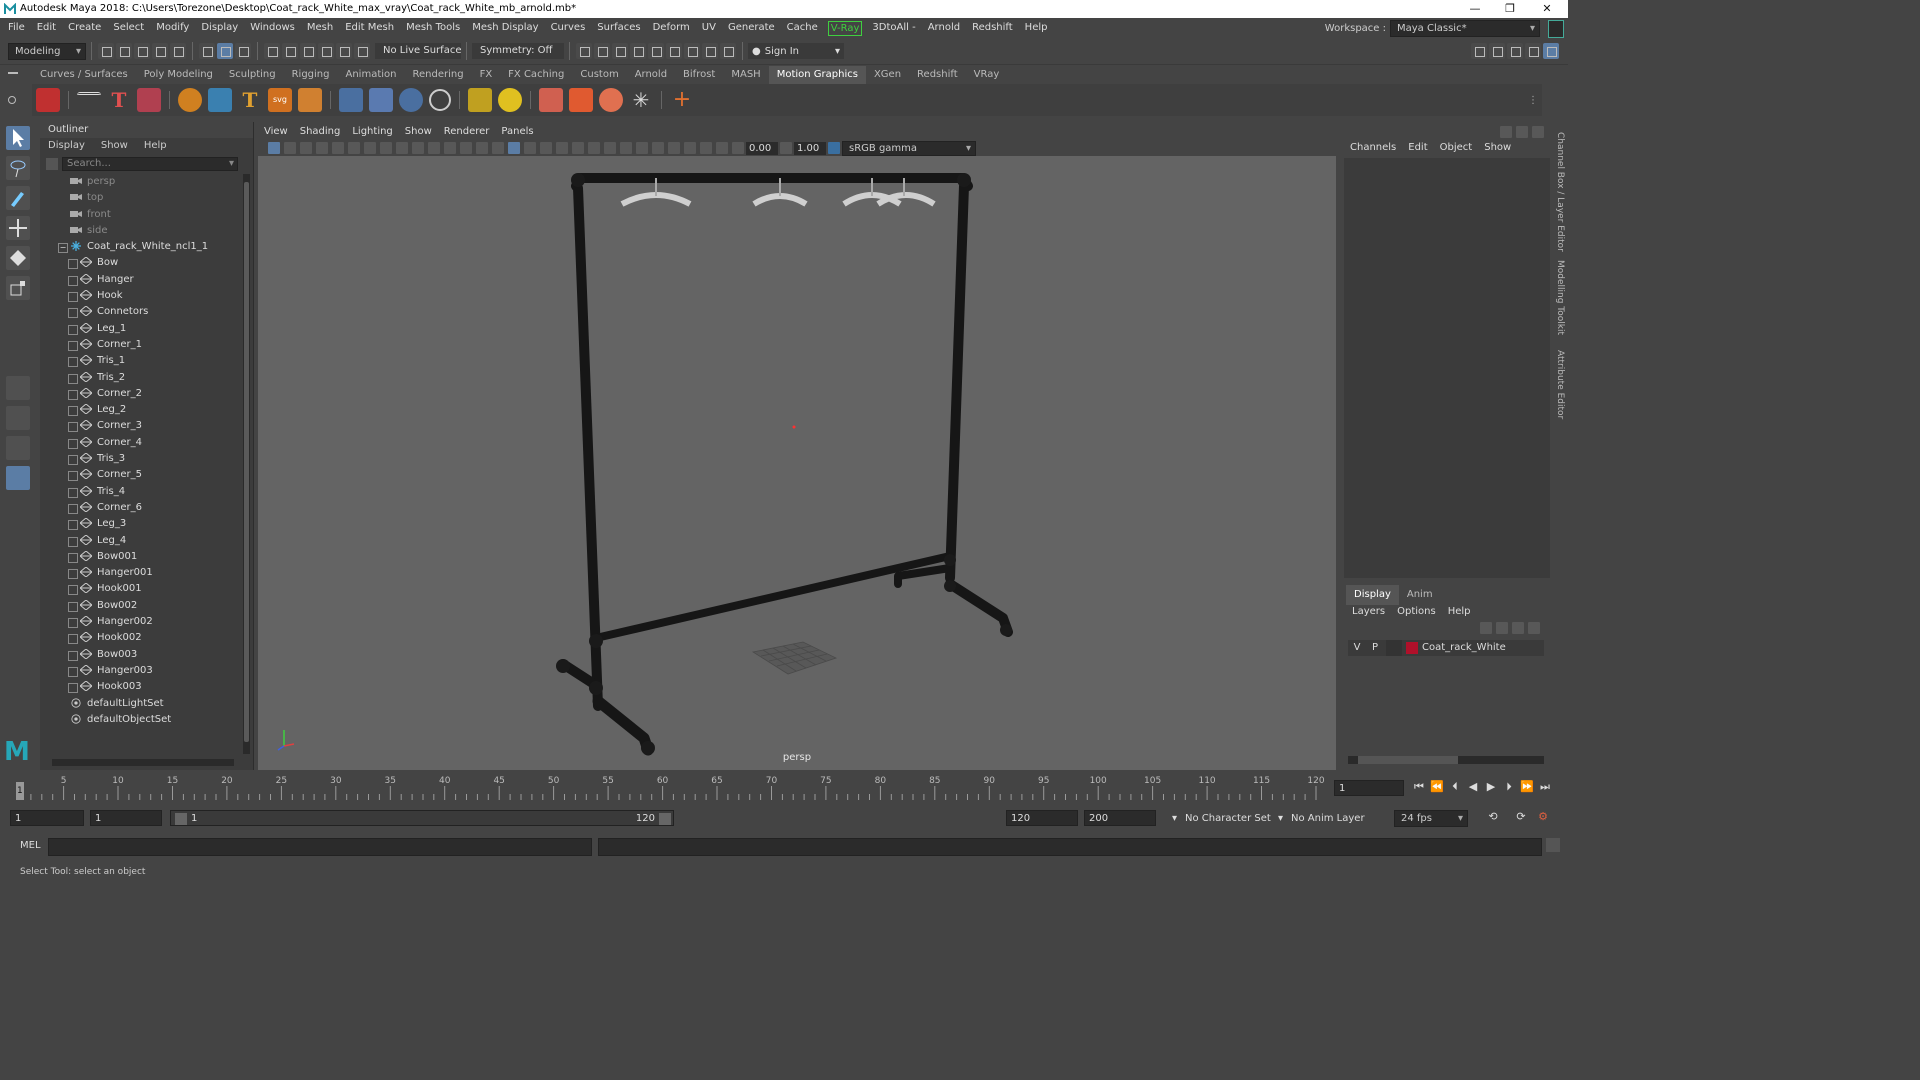 The image size is (1920, 1080). What do you see at coordinates (160, 51) in the screenshot?
I see `undo-icon` at bounding box center [160, 51].